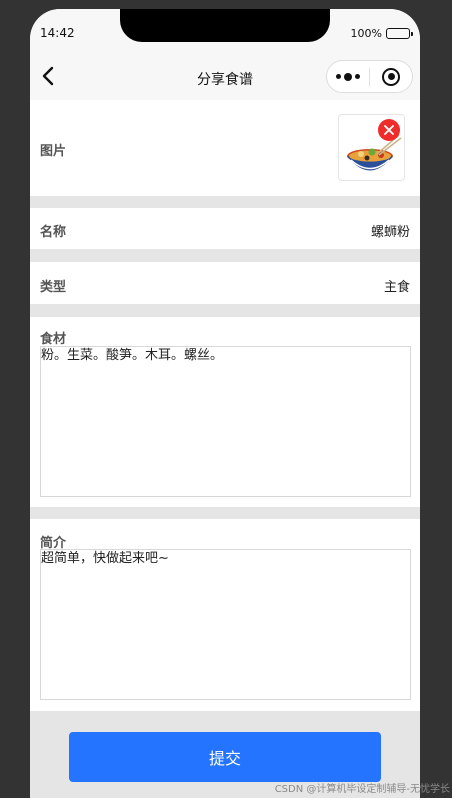  Describe the element at coordinates (53, 339) in the screenshot. I see `ingredients-label: 食材` at that location.